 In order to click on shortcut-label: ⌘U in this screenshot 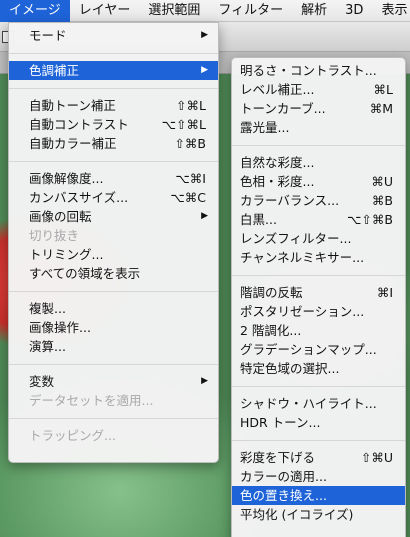, I will do `click(382, 181)`.